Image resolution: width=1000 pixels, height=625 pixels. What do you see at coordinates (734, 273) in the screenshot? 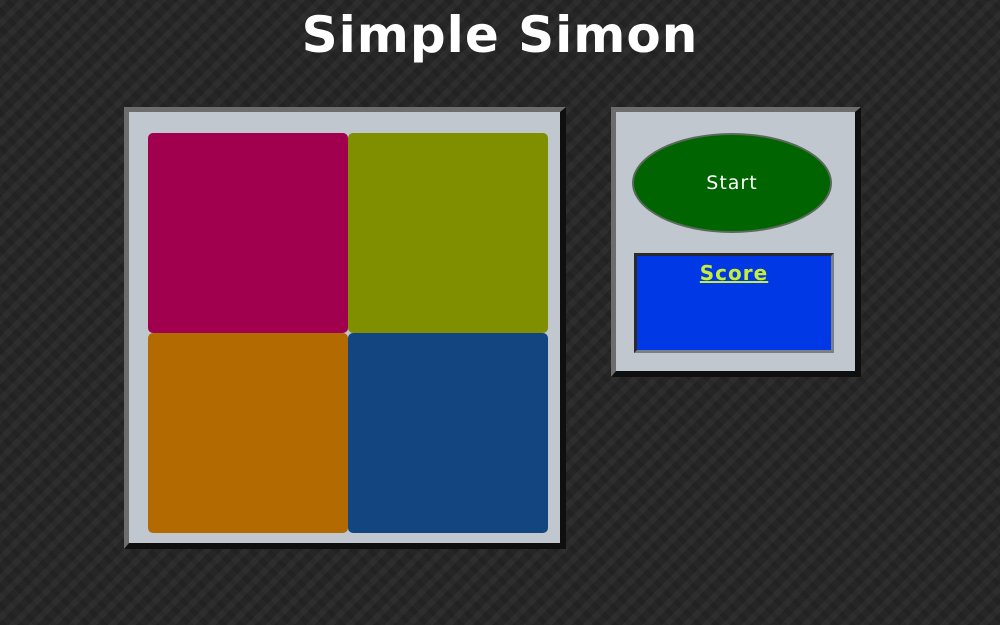
I see `score-label: Score` at bounding box center [734, 273].